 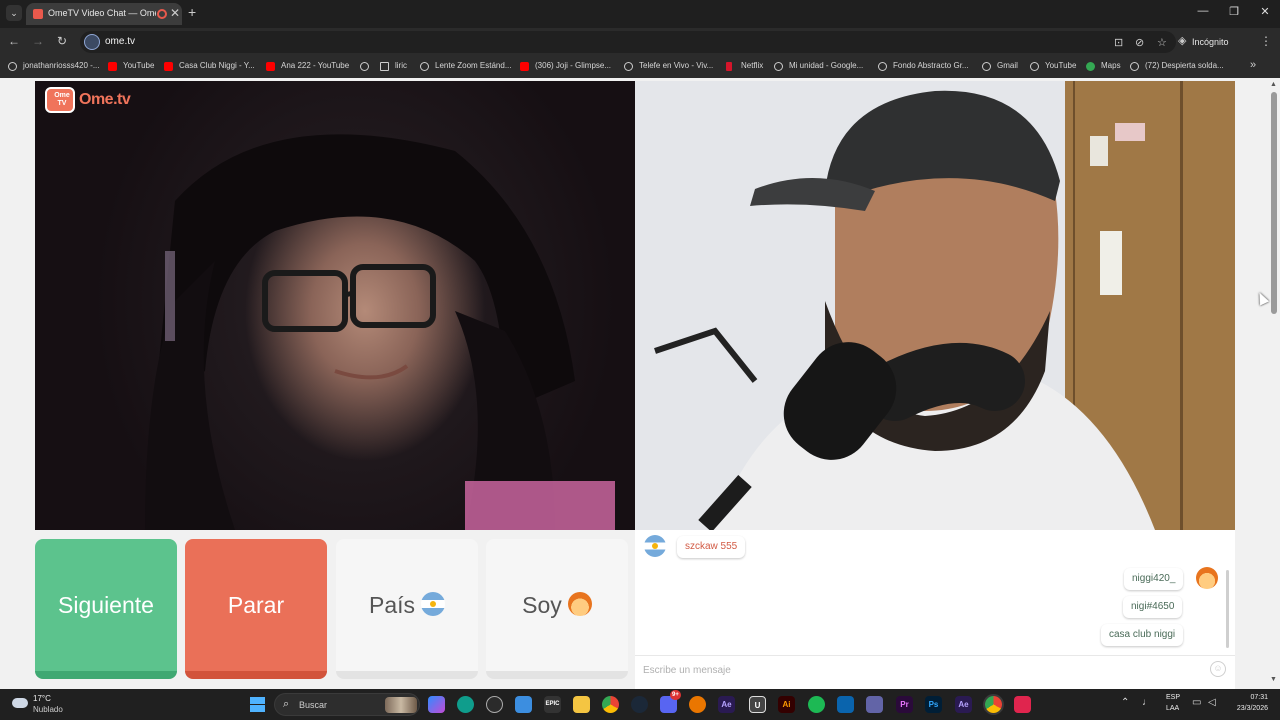 I want to click on country-button: País, so click(x=407, y=609).